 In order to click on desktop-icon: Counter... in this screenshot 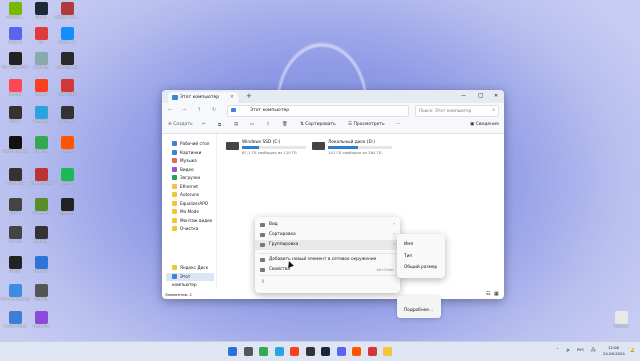, I will do `click(67, 114)`.